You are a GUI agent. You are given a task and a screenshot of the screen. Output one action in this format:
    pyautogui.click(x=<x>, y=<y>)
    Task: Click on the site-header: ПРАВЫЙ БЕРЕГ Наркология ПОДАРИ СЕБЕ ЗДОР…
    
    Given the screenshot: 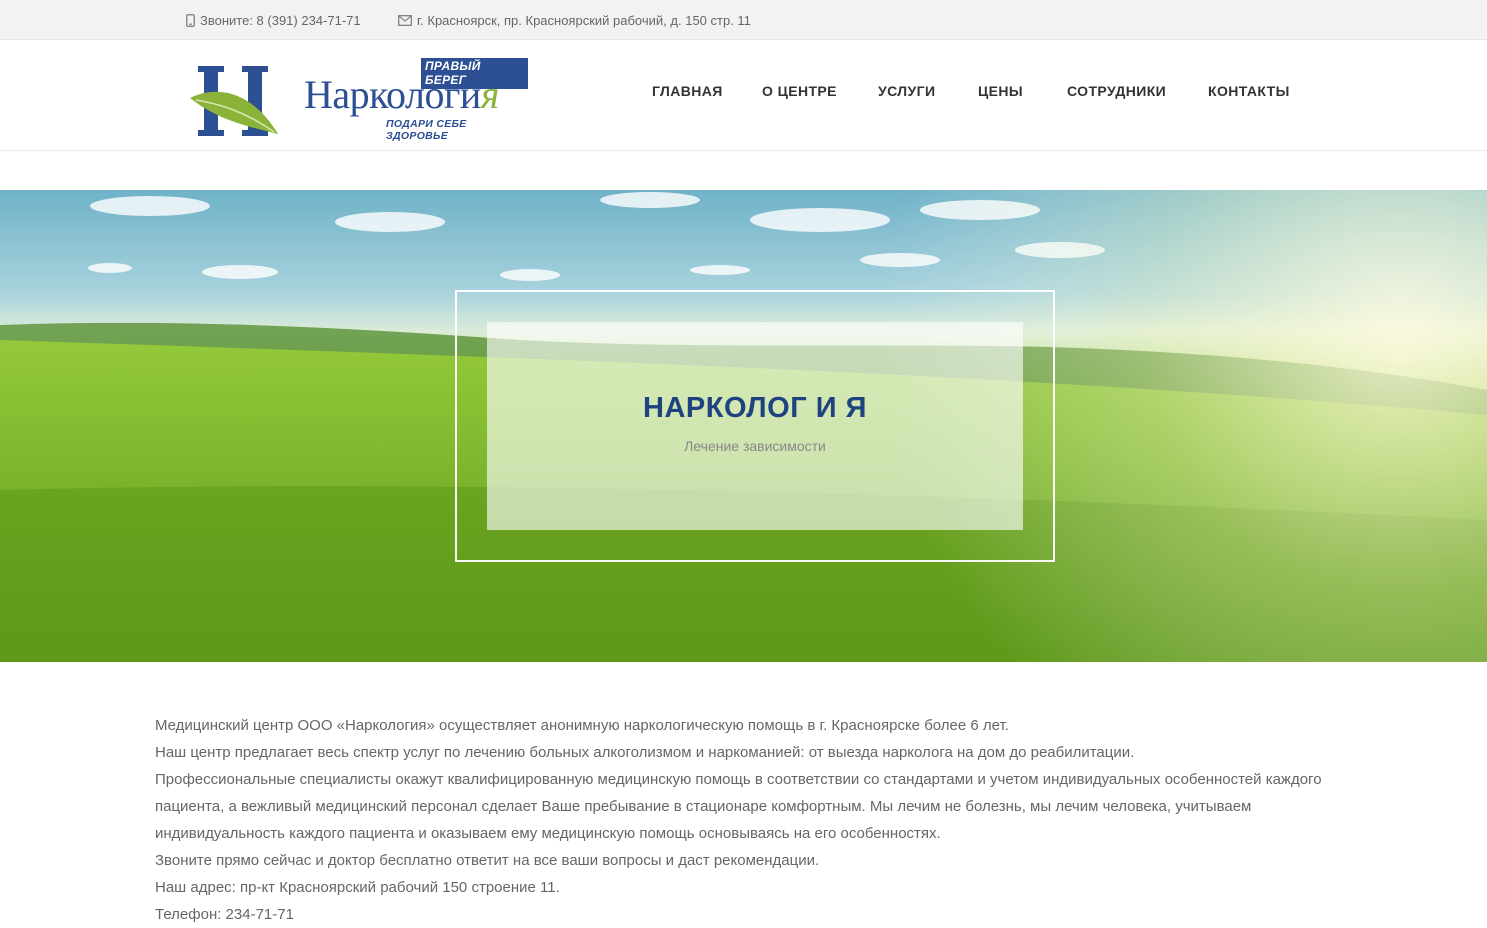 What is the action you would take?
    pyautogui.click(x=743, y=95)
    